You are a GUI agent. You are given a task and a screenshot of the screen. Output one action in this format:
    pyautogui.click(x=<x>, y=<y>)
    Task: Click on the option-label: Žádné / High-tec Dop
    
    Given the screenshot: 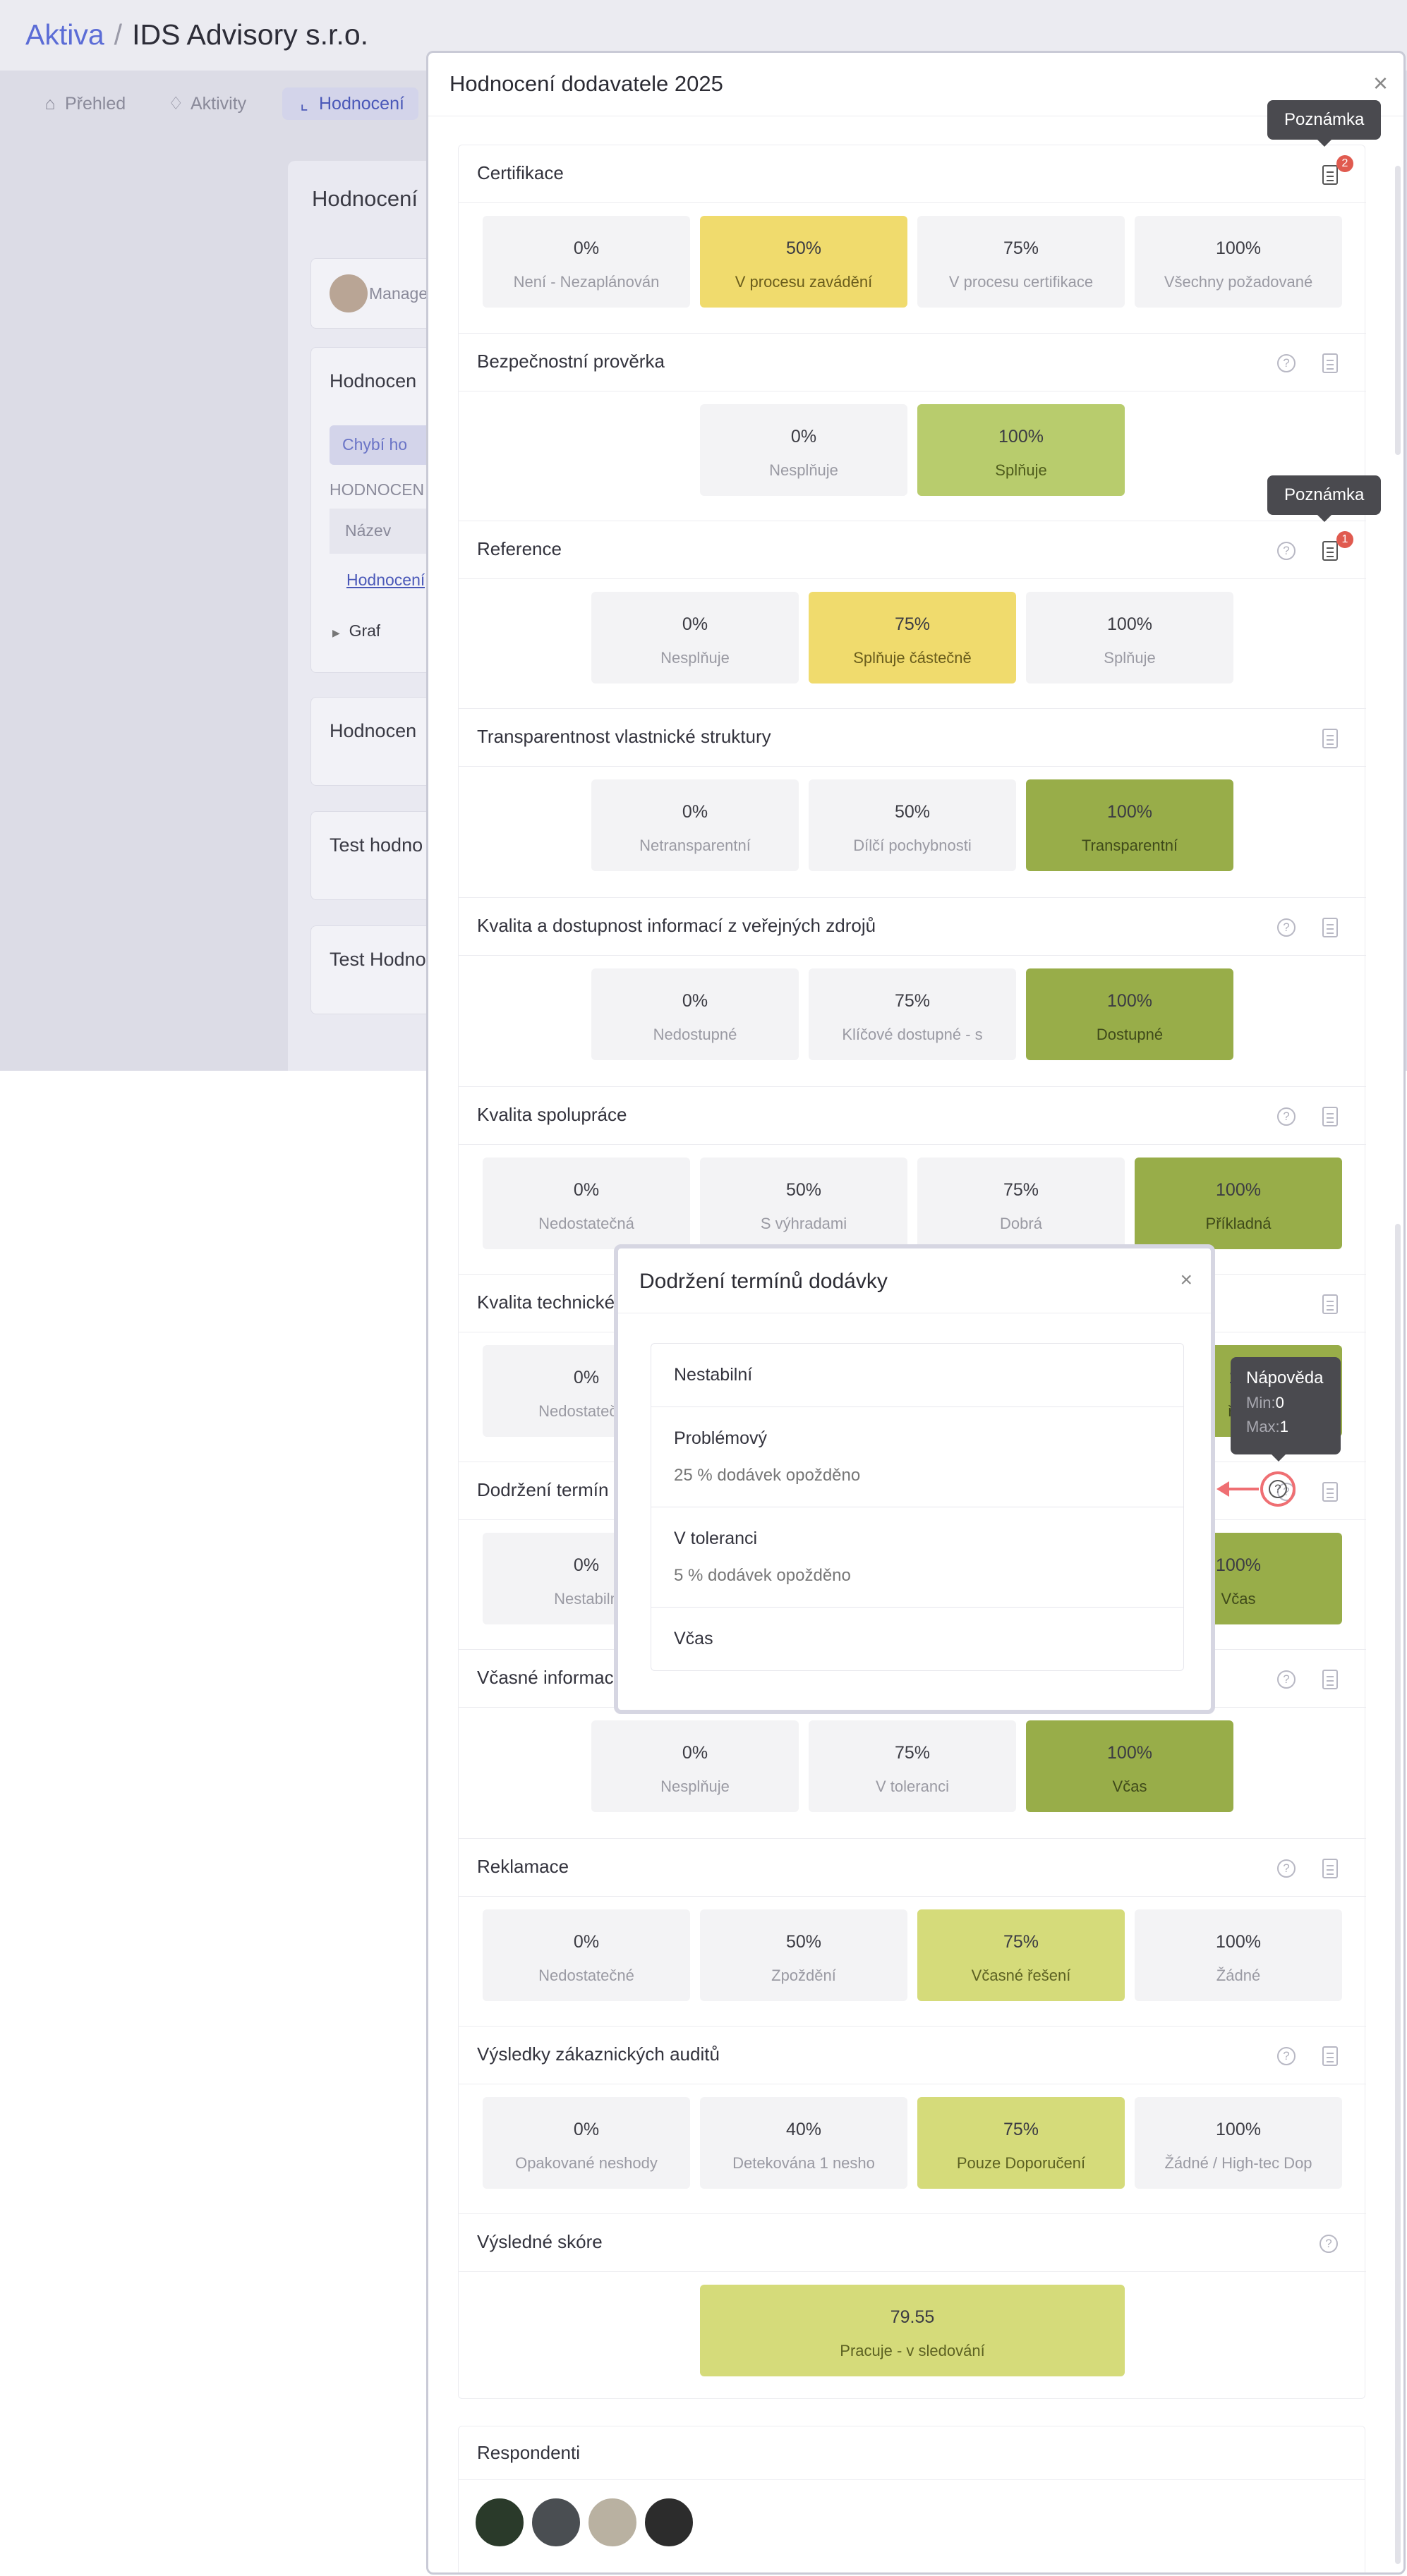 What is the action you would take?
    pyautogui.click(x=1238, y=2163)
    